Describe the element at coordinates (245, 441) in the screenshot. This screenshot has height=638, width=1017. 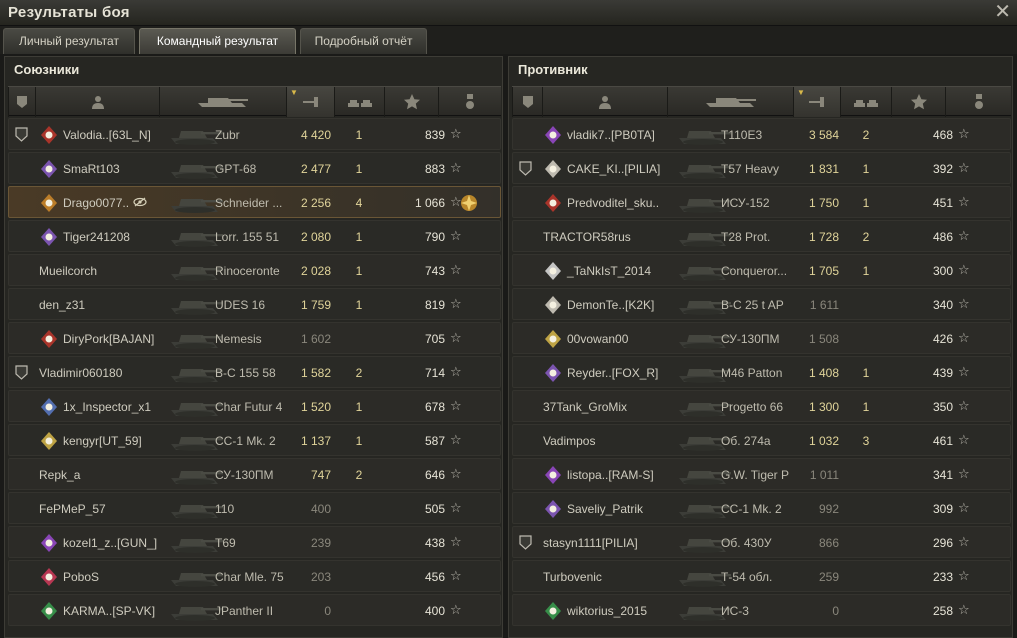
I see `vehicle-name: СС-1 Mk. 2` at that location.